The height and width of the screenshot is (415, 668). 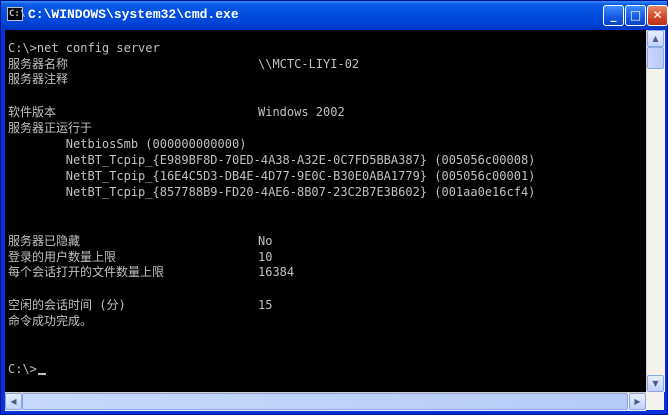 What do you see at coordinates (655, 38) in the screenshot?
I see `scroll-up-icon: ▲` at bounding box center [655, 38].